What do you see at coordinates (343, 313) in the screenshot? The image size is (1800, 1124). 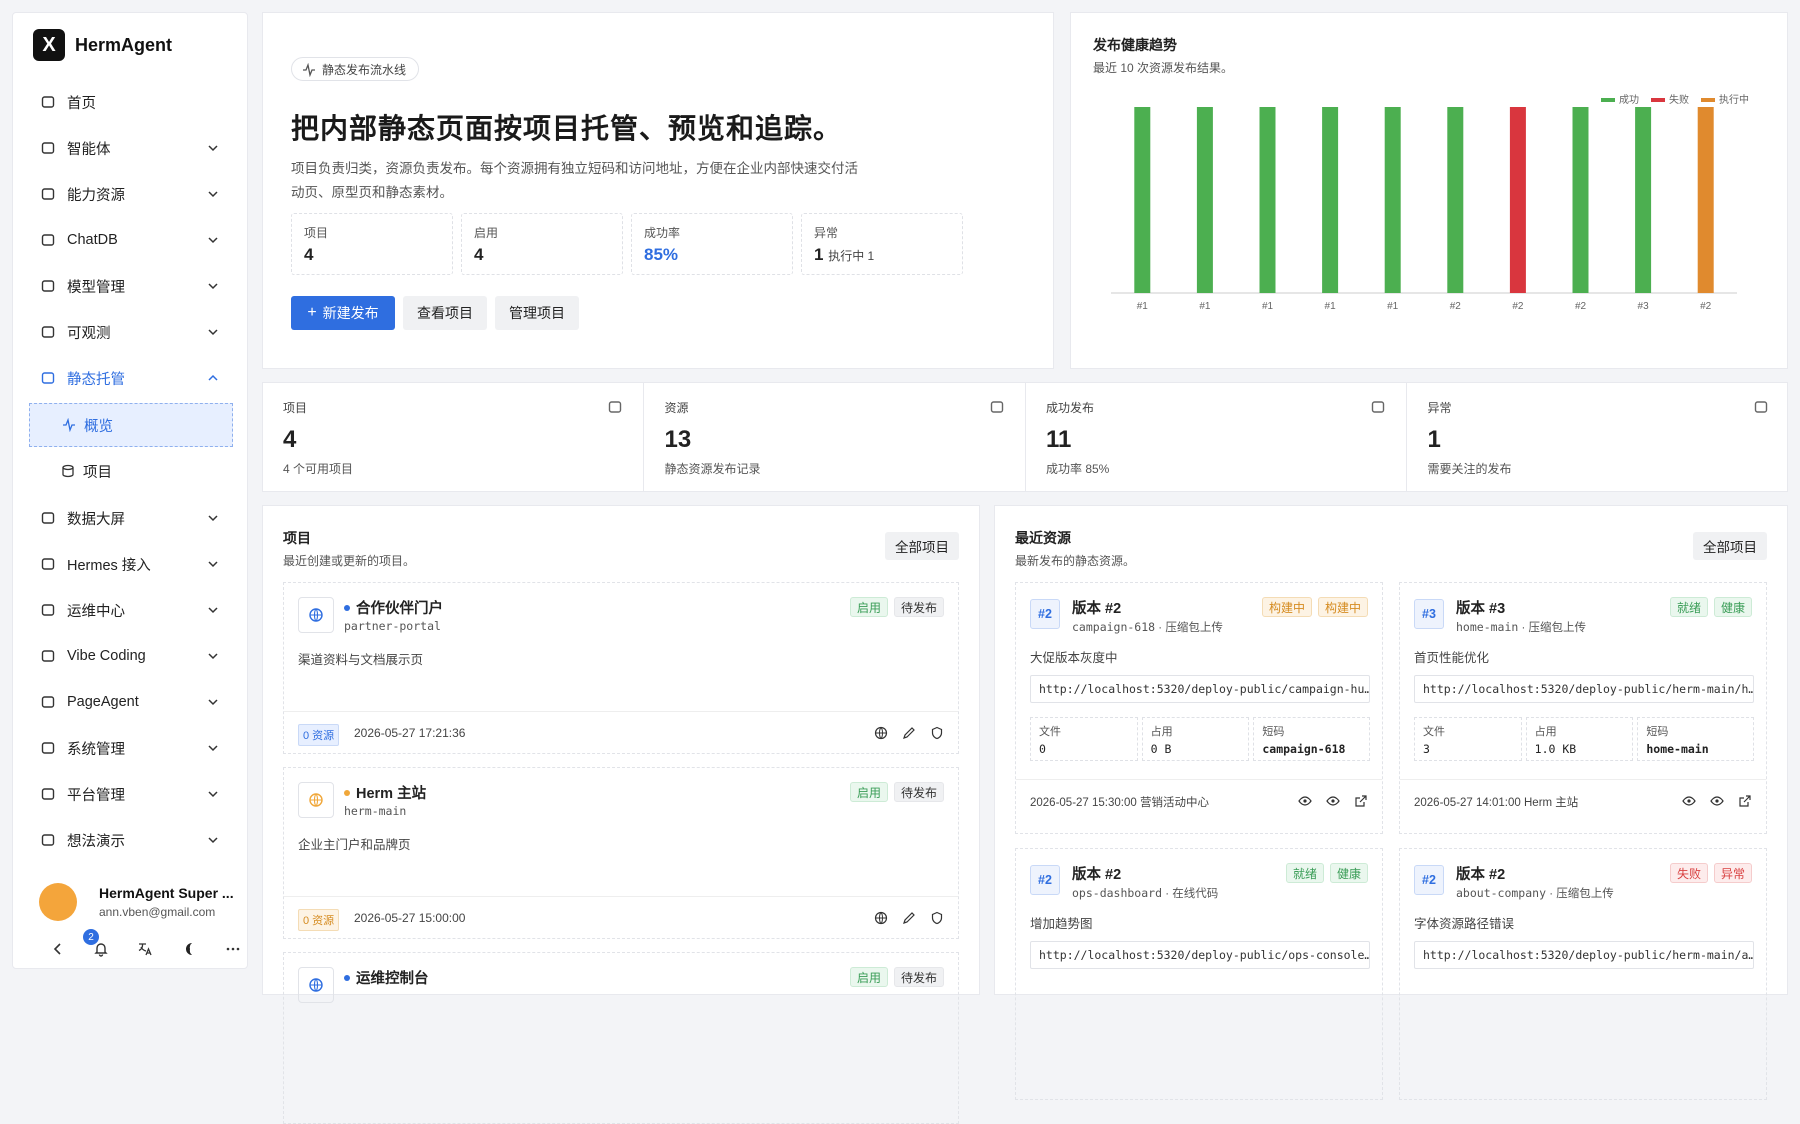 I see `new-release-button: + 新建发布` at bounding box center [343, 313].